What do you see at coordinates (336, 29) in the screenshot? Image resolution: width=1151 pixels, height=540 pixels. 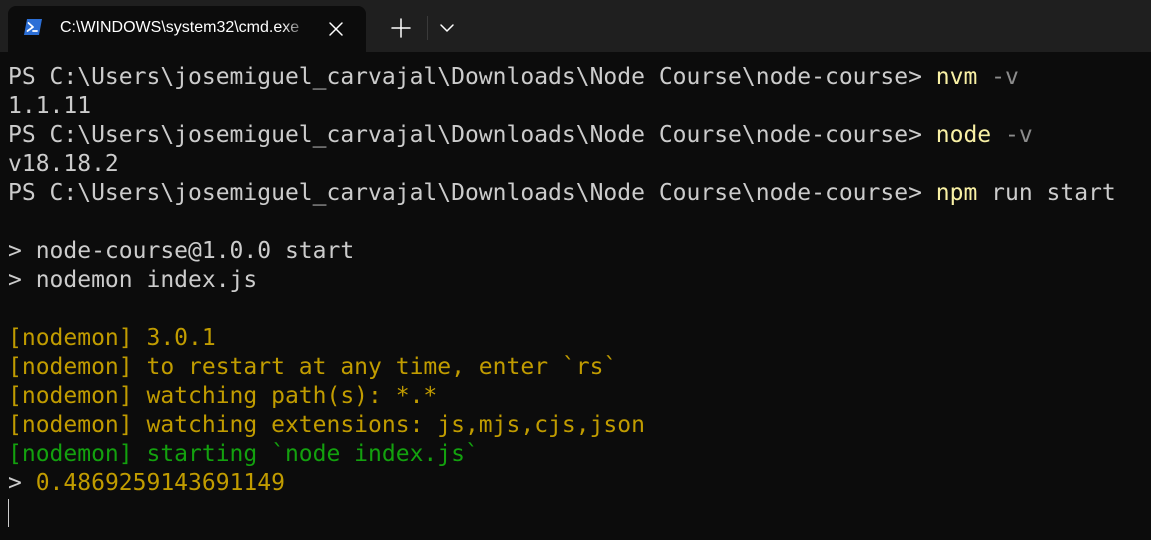 I see `close-icon` at bounding box center [336, 29].